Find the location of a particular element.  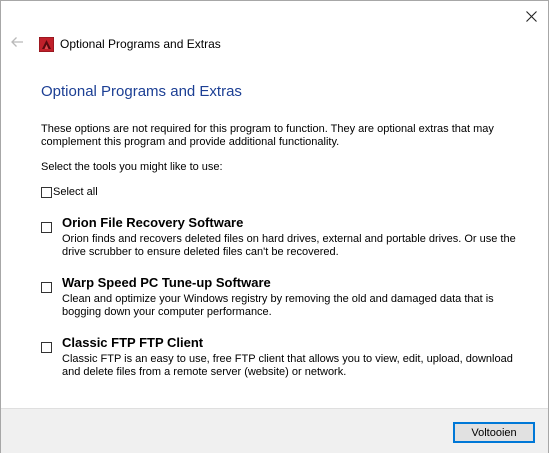

close-icon is located at coordinates (531, 16).